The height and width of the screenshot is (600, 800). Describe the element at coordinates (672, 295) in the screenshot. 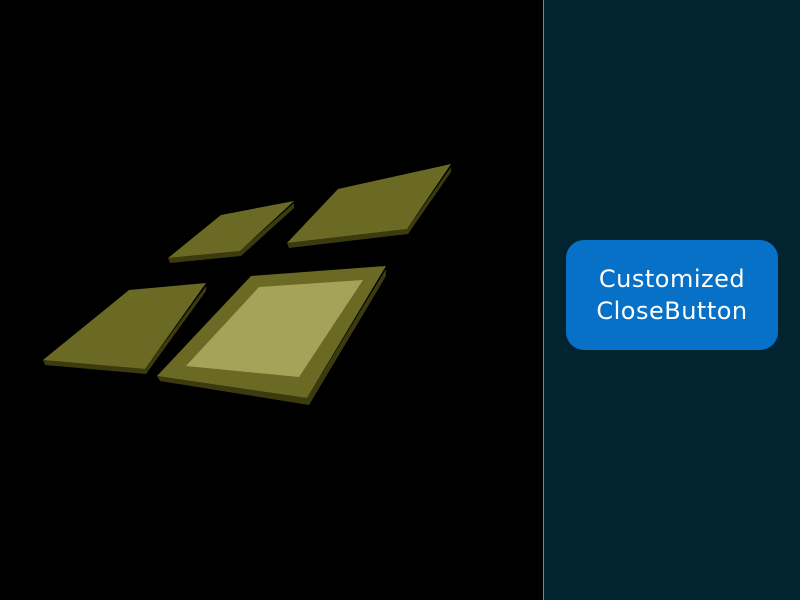

I see `customized-close-button: Customized CloseButton` at that location.